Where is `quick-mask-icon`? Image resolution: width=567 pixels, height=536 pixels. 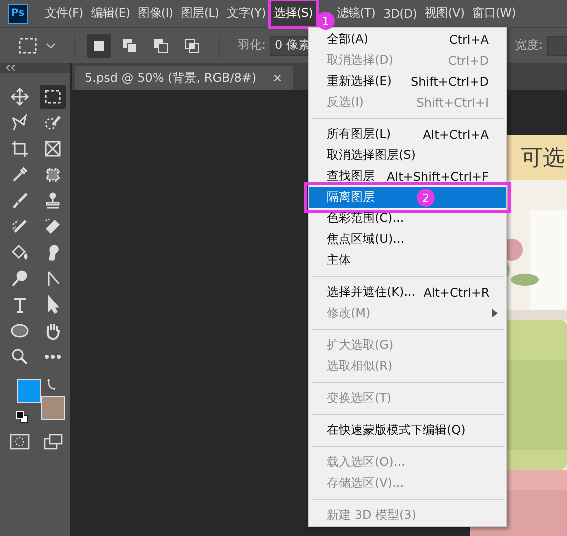 quick-mask-icon is located at coordinates (20, 442).